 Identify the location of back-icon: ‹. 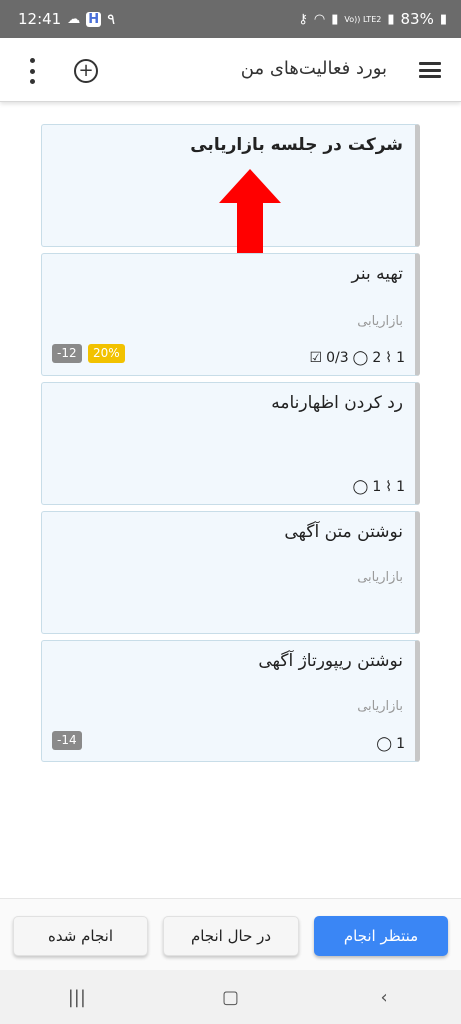
(384, 997).